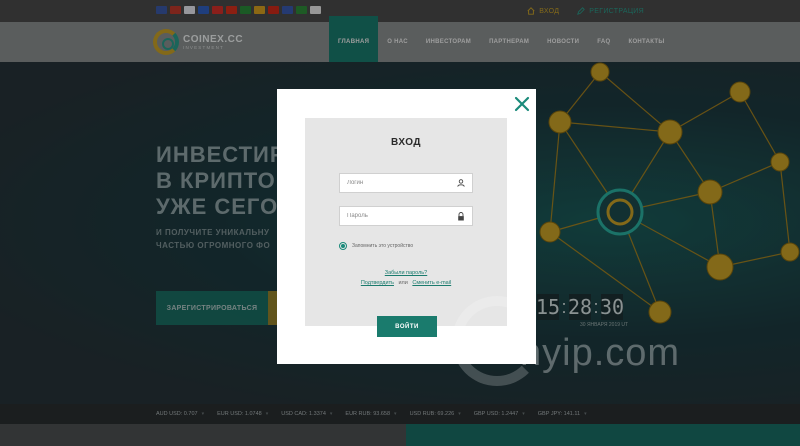 This screenshot has width=800, height=446. Describe the element at coordinates (406, 142) in the screenshot. I see `modal-title: ВХОД` at that location.